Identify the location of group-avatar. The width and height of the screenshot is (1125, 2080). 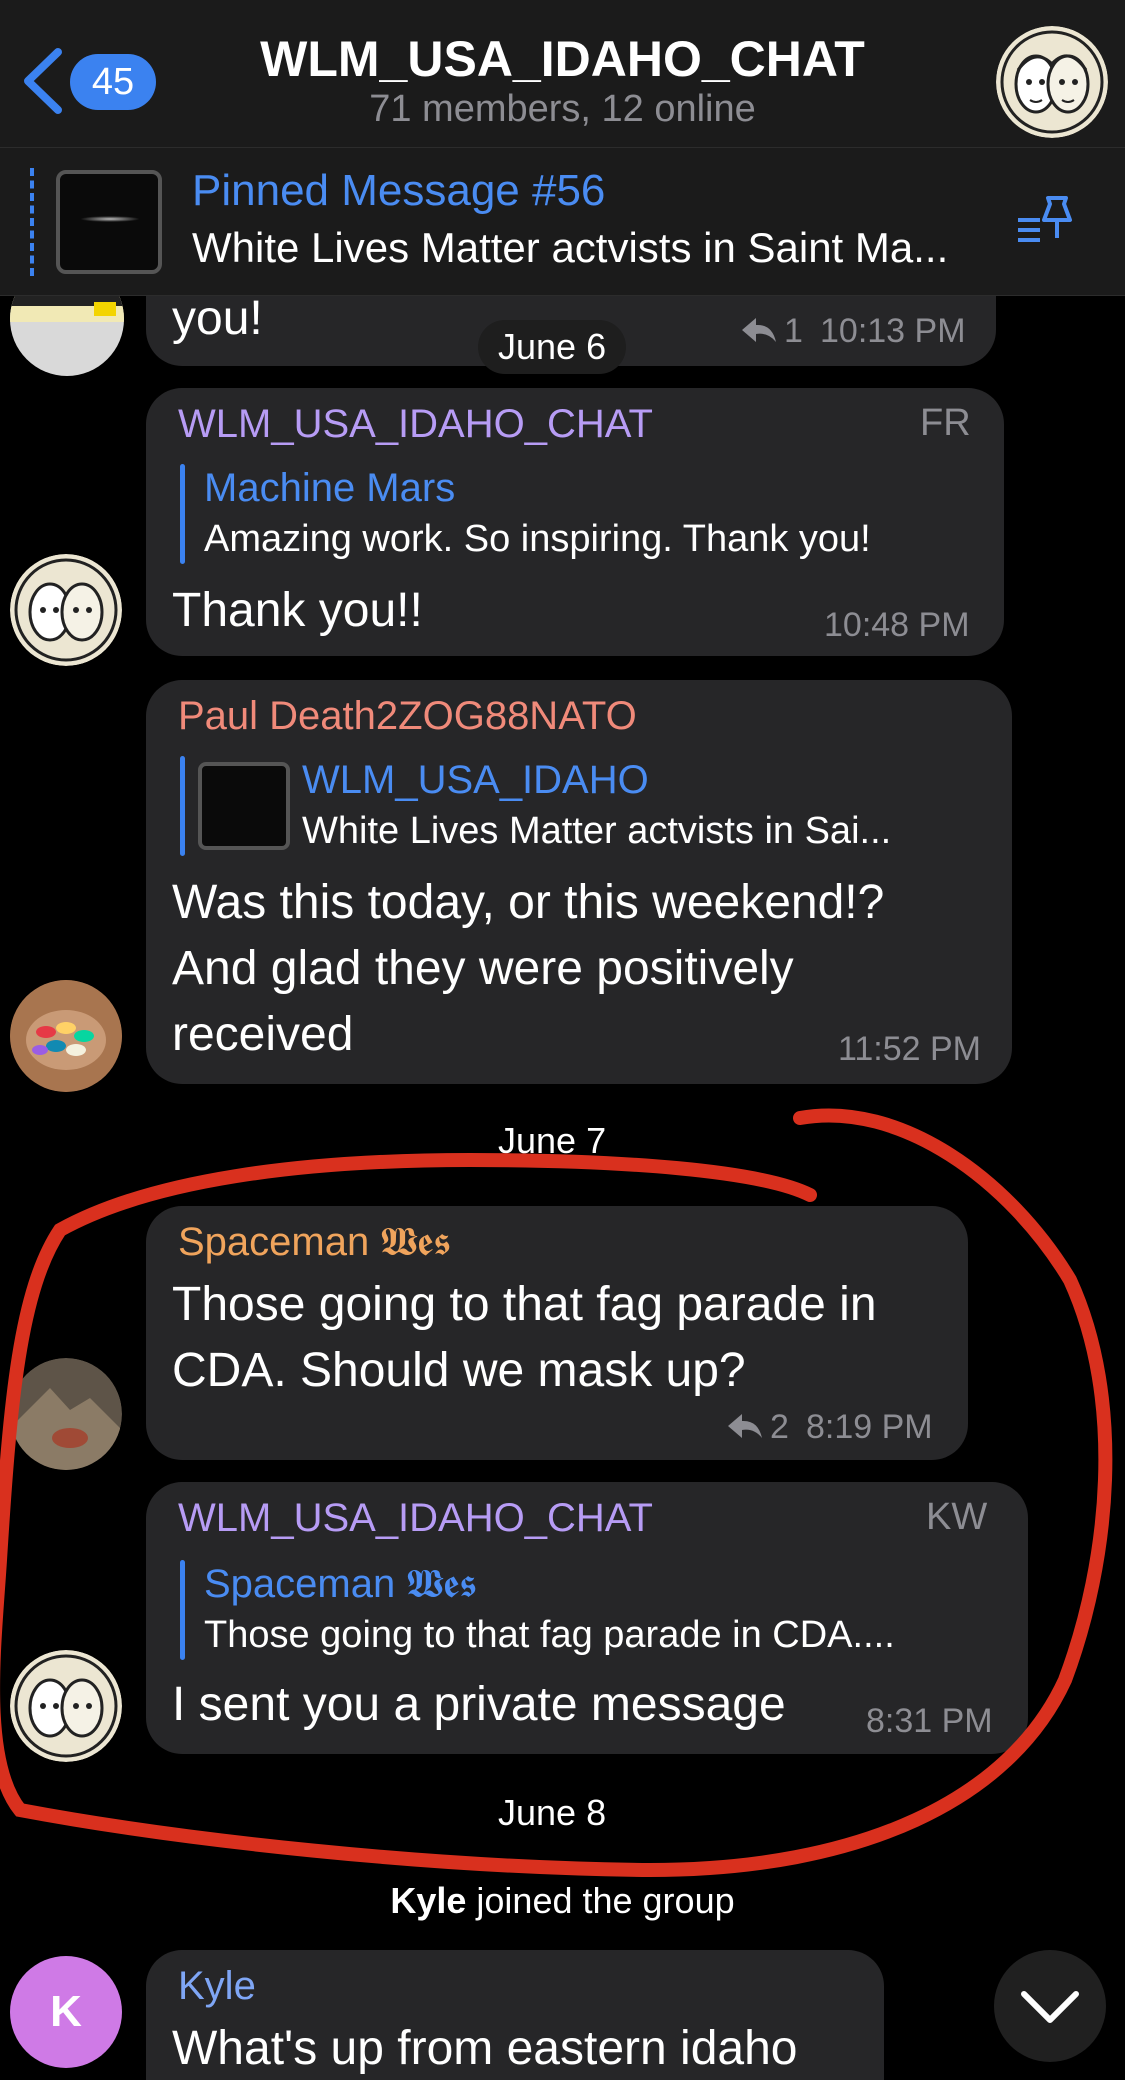
(1052, 82).